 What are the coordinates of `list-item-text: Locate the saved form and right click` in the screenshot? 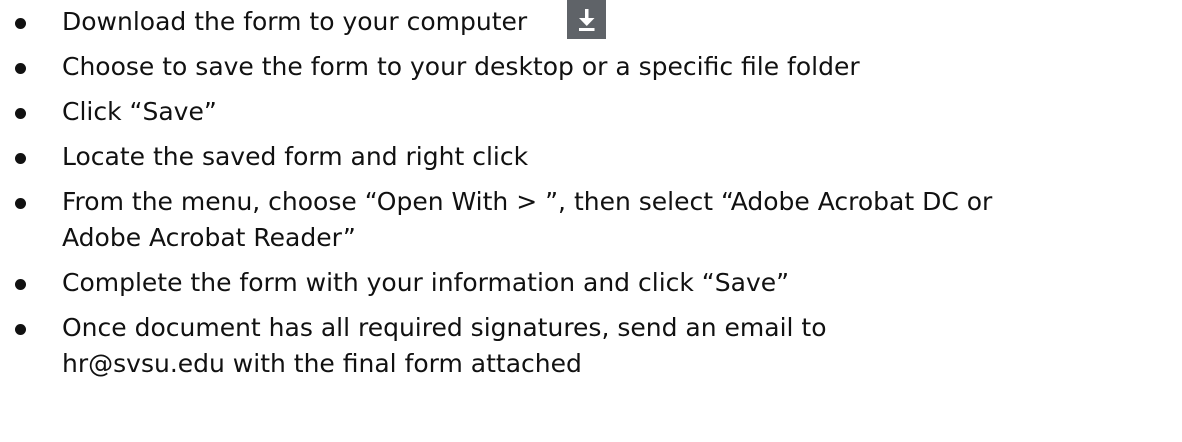 It's located at (295, 156).